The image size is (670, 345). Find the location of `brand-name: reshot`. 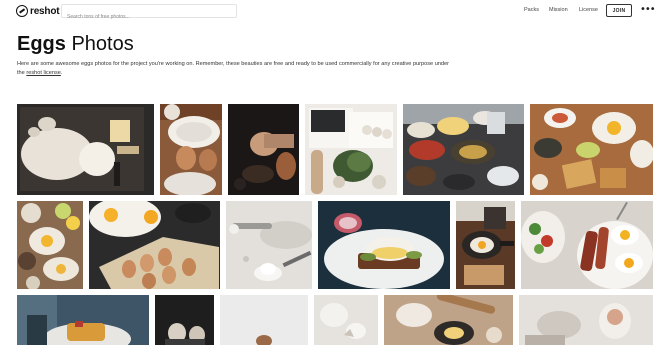

brand-name: reshot is located at coordinates (45, 11).